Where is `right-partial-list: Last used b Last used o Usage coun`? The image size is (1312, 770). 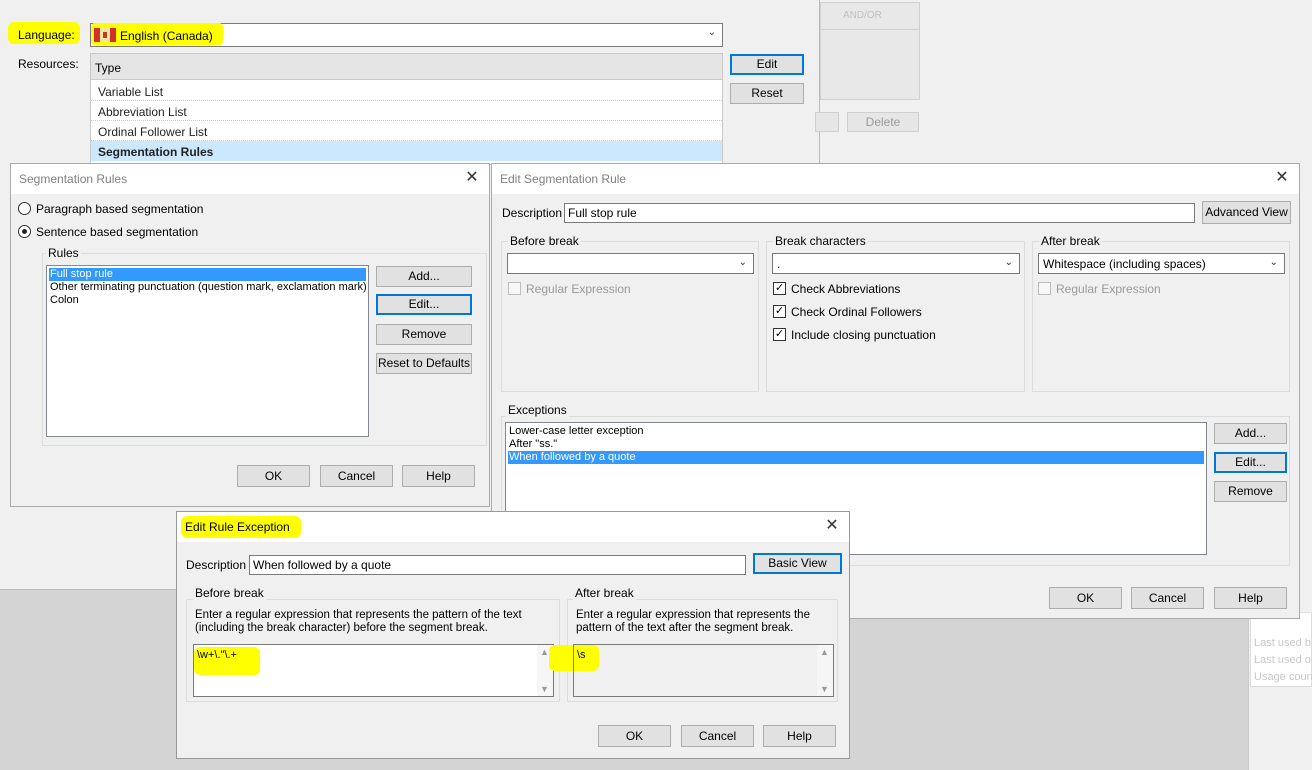 right-partial-list: Last used b Last used o Usage coun is located at coordinates (1281, 649).